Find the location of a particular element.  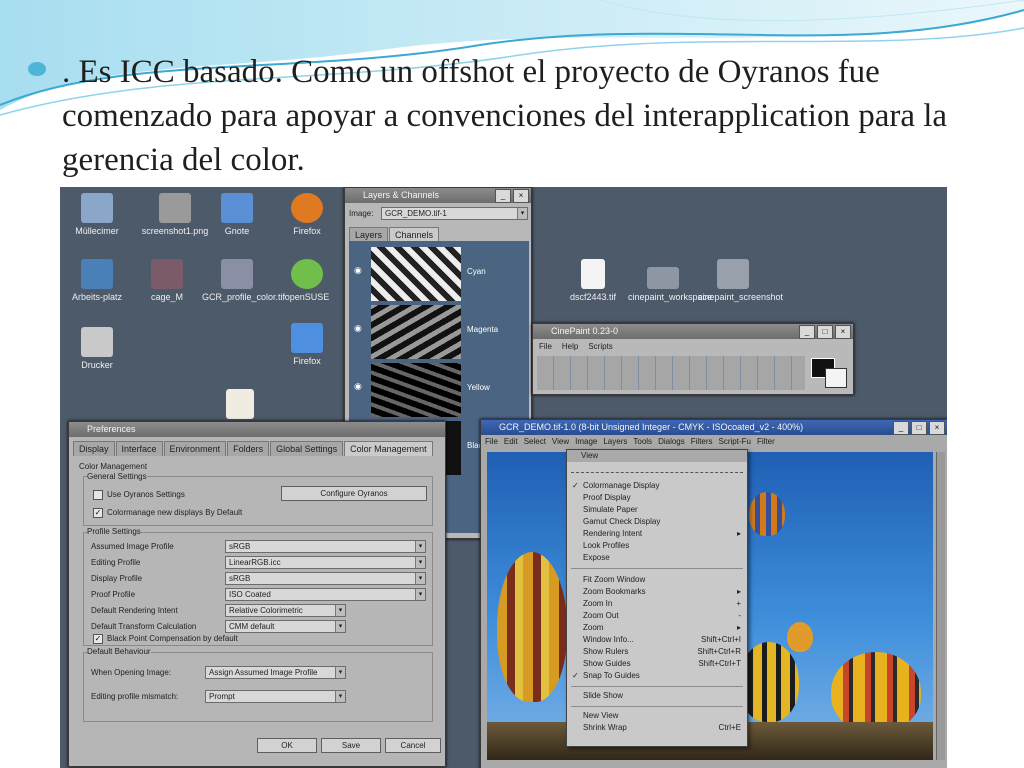

tab-layers: Layers is located at coordinates (369, 234).